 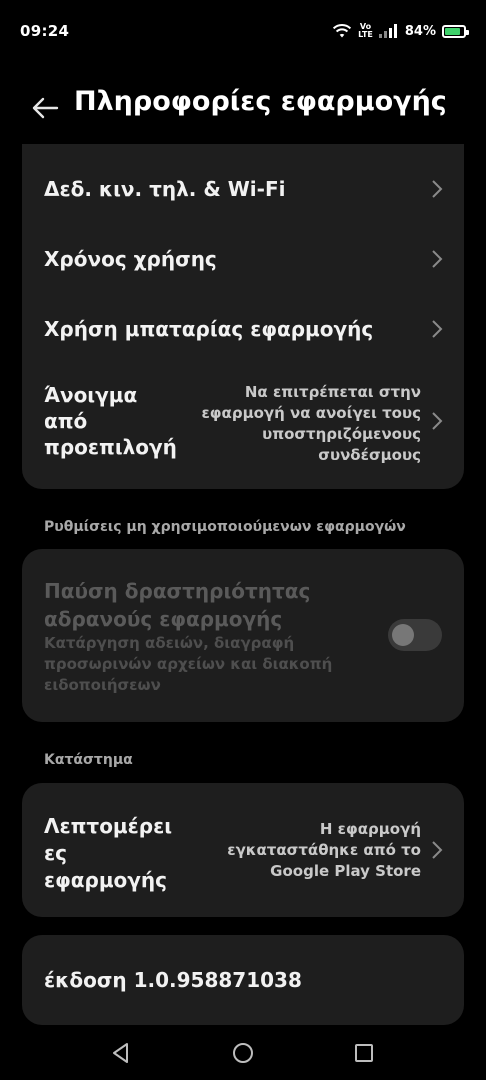 What do you see at coordinates (365, 30) in the screenshot?
I see `volte-icon: Vo LTE` at bounding box center [365, 30].